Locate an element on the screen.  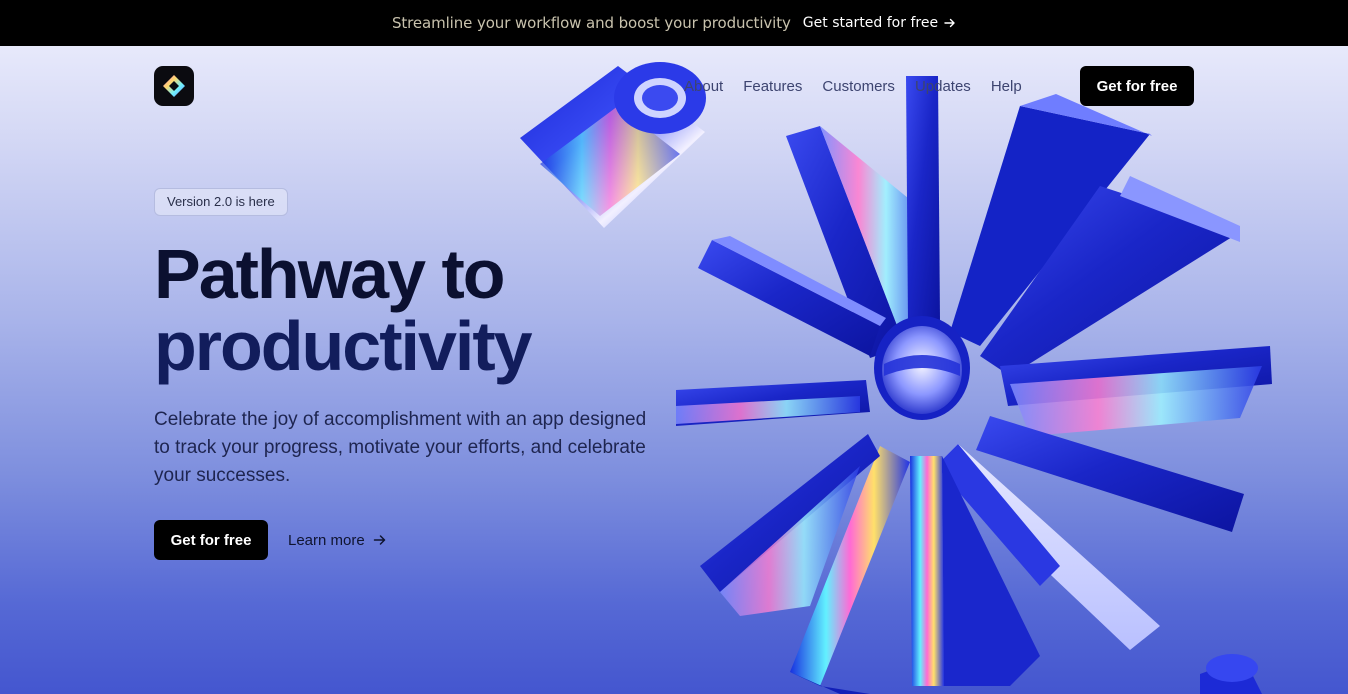
nav-get-for-free-button: Get for free is located at coordinates (1137, 86).